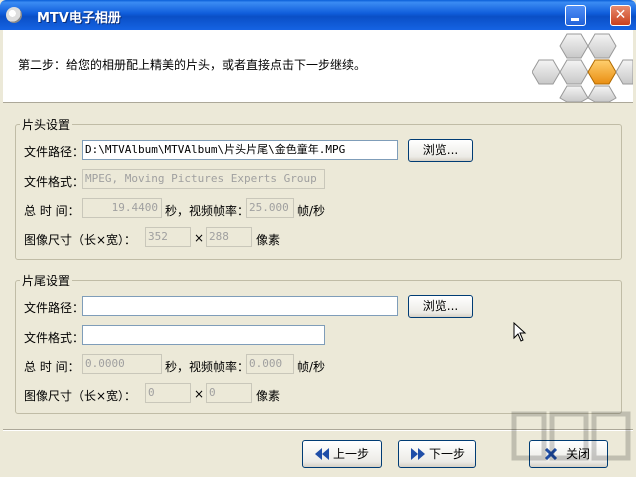 The width and height of the screenshot is (636, 477). Describe the element at coordinates (520, 332) in the screenshot. I see `mouse-cursor-icon` at that location.